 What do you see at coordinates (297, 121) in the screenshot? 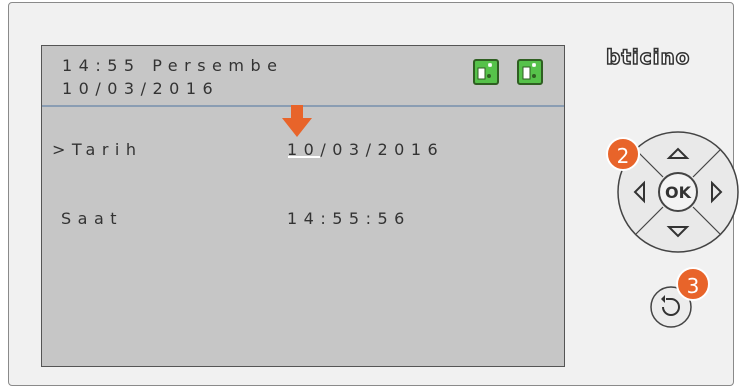
I see `pointer-arrow-icon` at bounding box center [297, 121].